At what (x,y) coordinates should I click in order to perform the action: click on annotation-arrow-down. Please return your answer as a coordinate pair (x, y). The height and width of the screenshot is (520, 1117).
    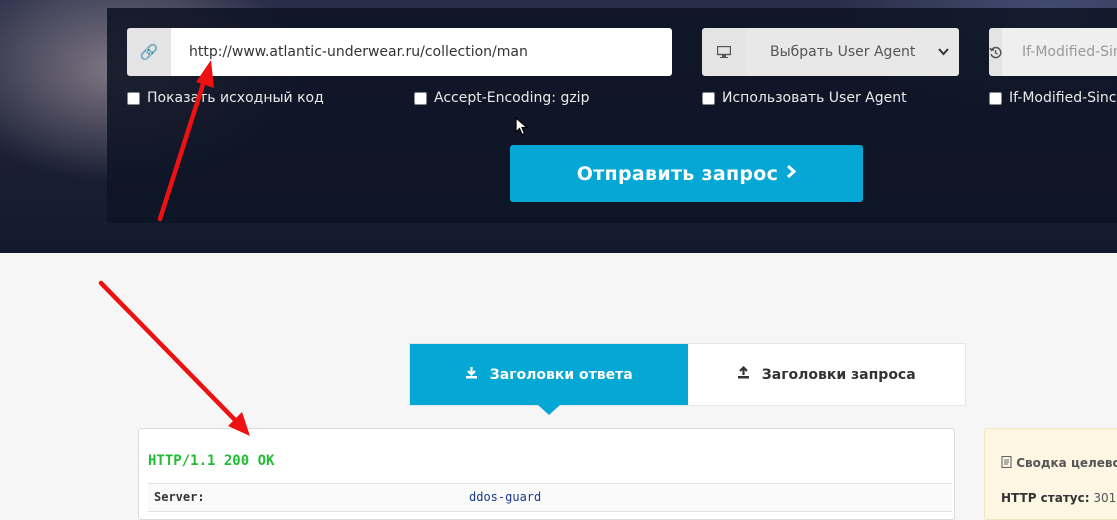
    Looking at the image, I should click on (174, 358).